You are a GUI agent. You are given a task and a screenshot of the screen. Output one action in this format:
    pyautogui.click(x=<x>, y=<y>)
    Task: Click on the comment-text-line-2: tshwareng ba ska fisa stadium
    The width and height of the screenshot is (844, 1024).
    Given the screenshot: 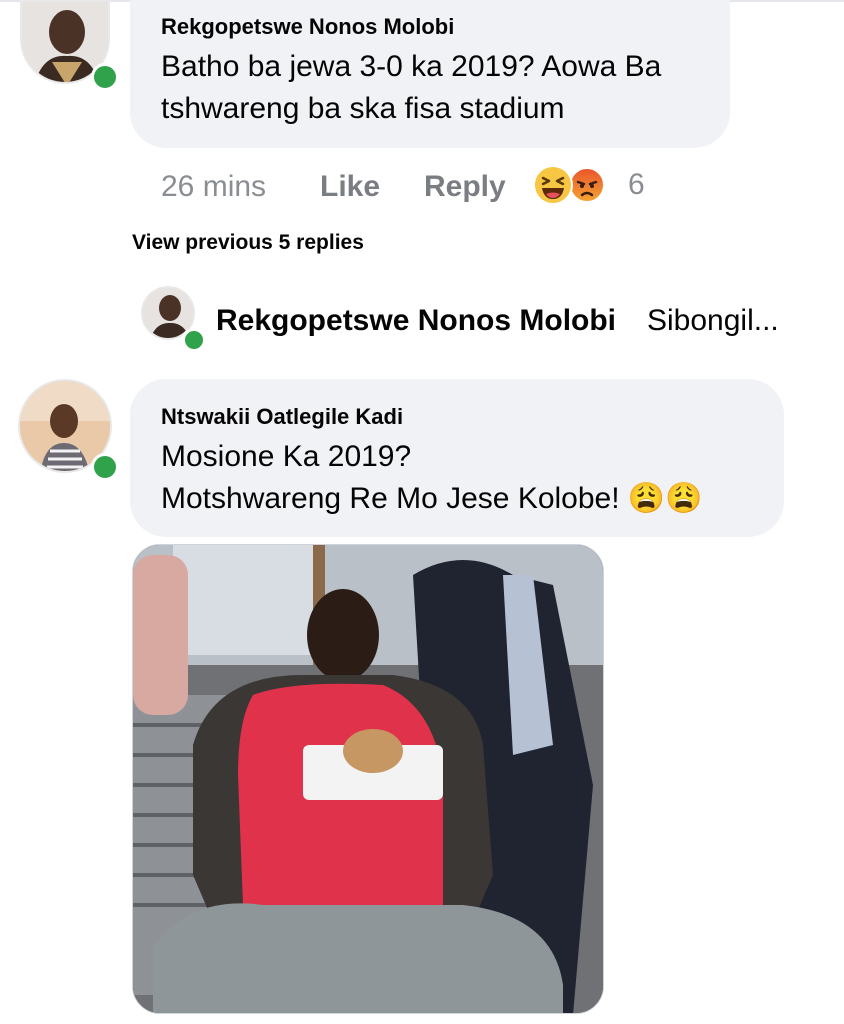 What is the action you would take?
    pyautogui.click(x=363, y=108)
    